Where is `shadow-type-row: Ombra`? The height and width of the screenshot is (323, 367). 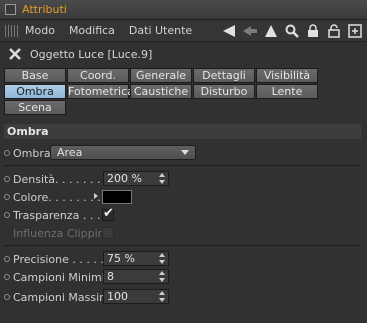 shadow-type-row: Ombra is located at coordinates (27, 153).